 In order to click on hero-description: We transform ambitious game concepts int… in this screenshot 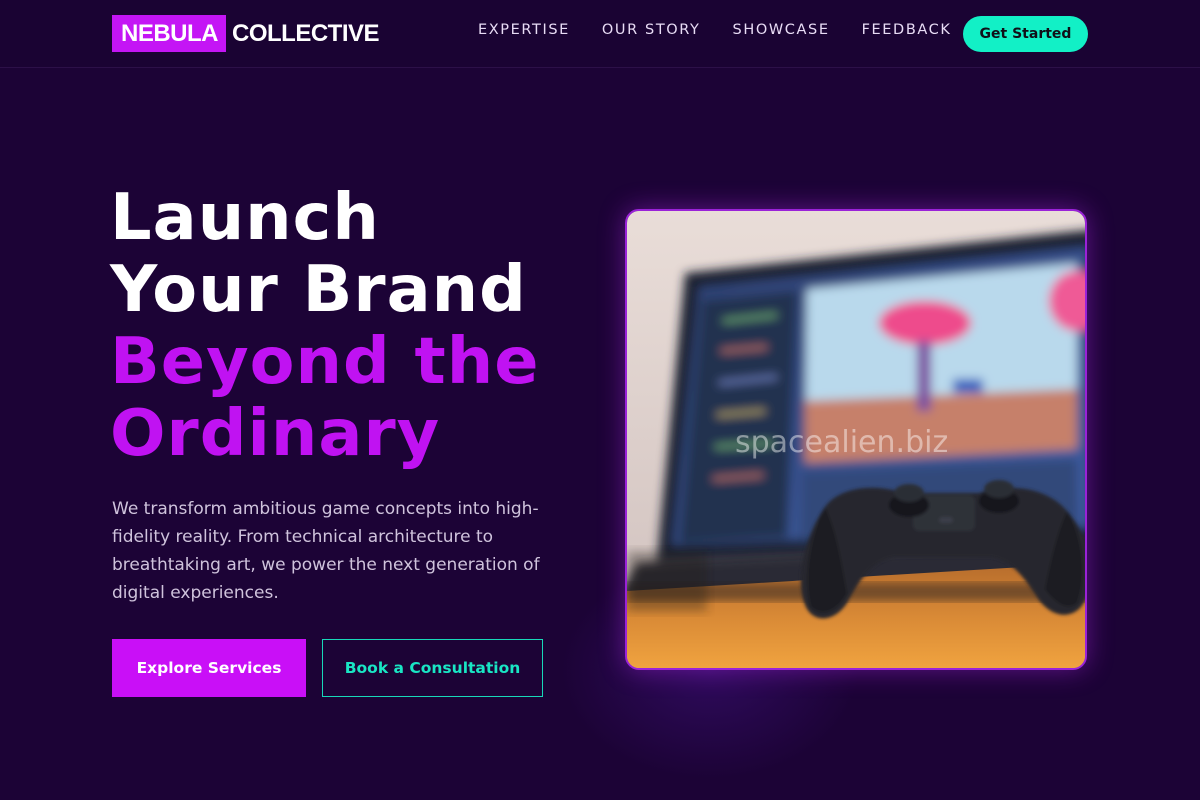, I will do `click(326, 551)`.